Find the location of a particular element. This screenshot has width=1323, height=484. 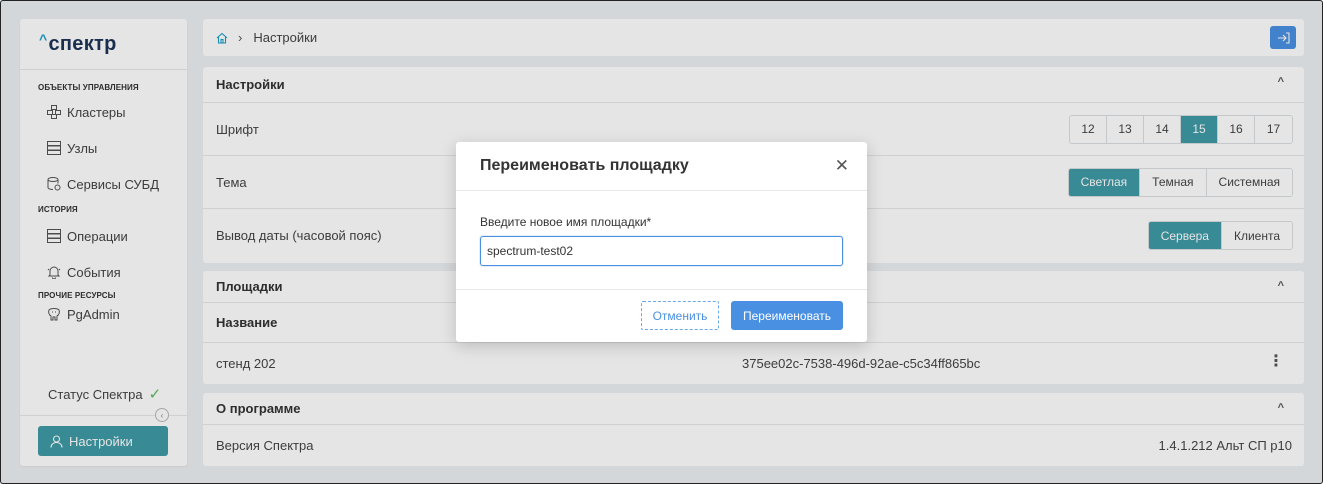

rename-button: Переименовать is located at coordinates (787, 315).